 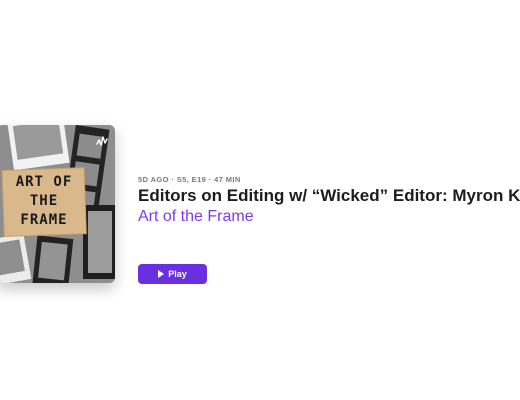 I want to click on artwork-title-line-1: ART OF, so click(x=44, y=182).